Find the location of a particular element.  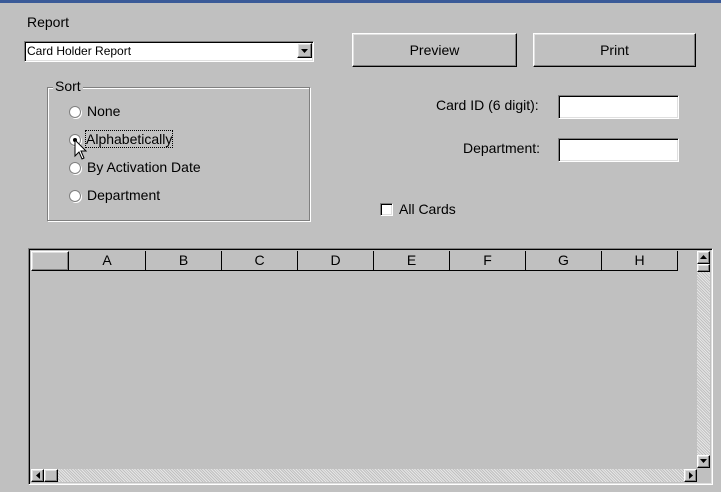

grid-corner-cell is located at coordinates (50, 261).